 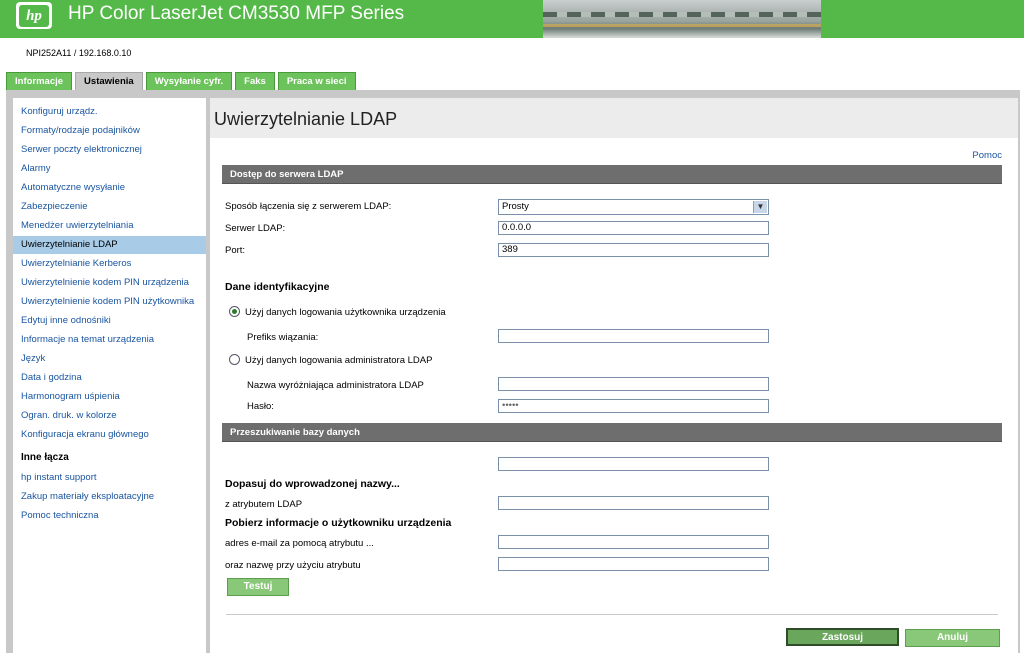 I want to click on bind-prefix-input, so click(x=633, y=336).